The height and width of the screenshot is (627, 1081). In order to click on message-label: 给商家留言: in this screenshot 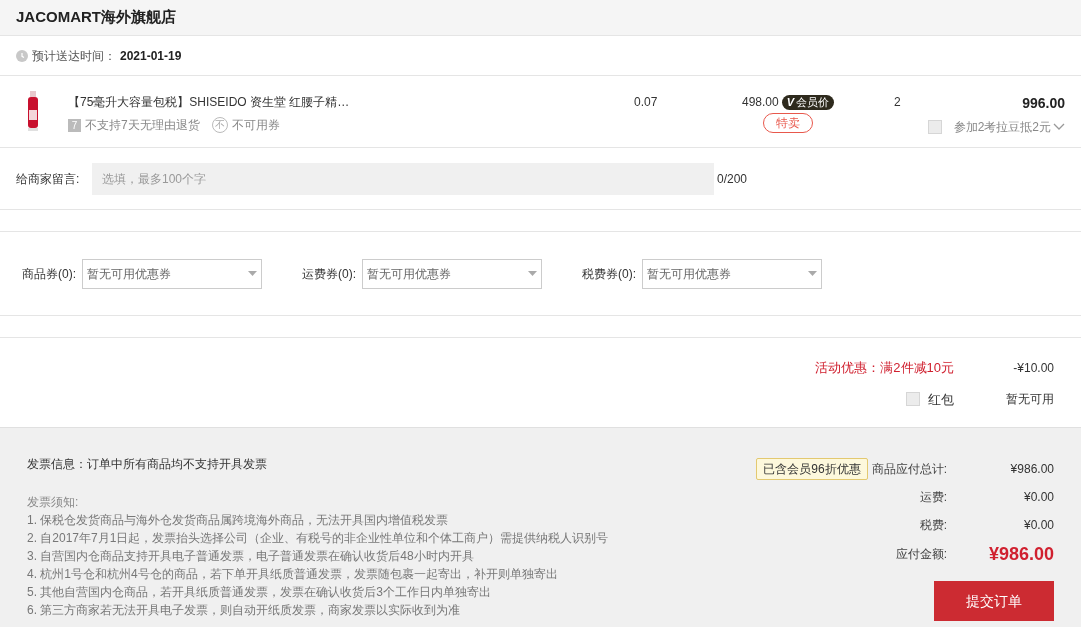, I will do `click(48, 179)`.